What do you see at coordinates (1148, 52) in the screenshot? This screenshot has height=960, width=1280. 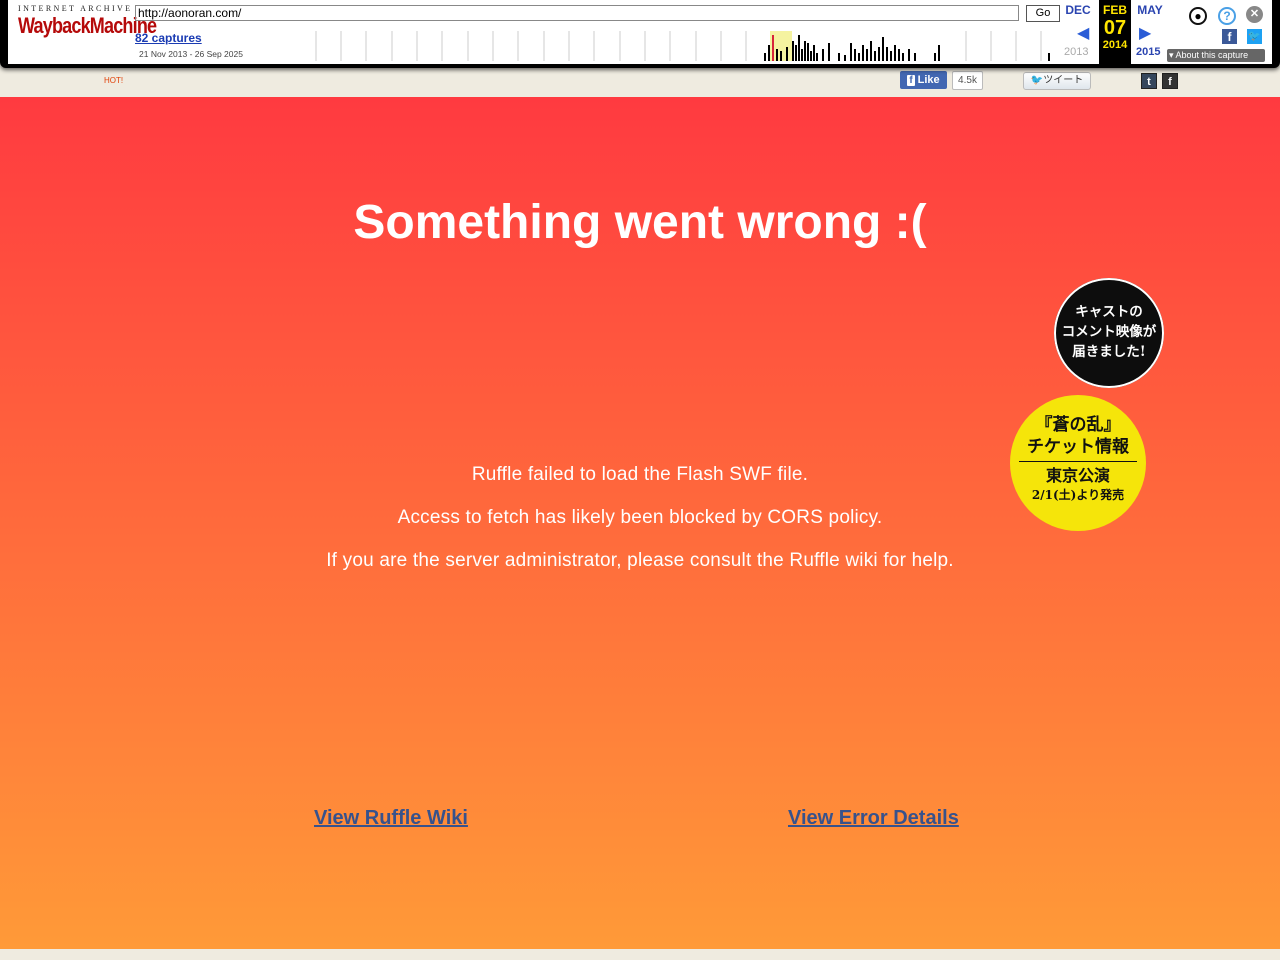 I see `next-year-link: 2015` at bounding box center [1148, 52].